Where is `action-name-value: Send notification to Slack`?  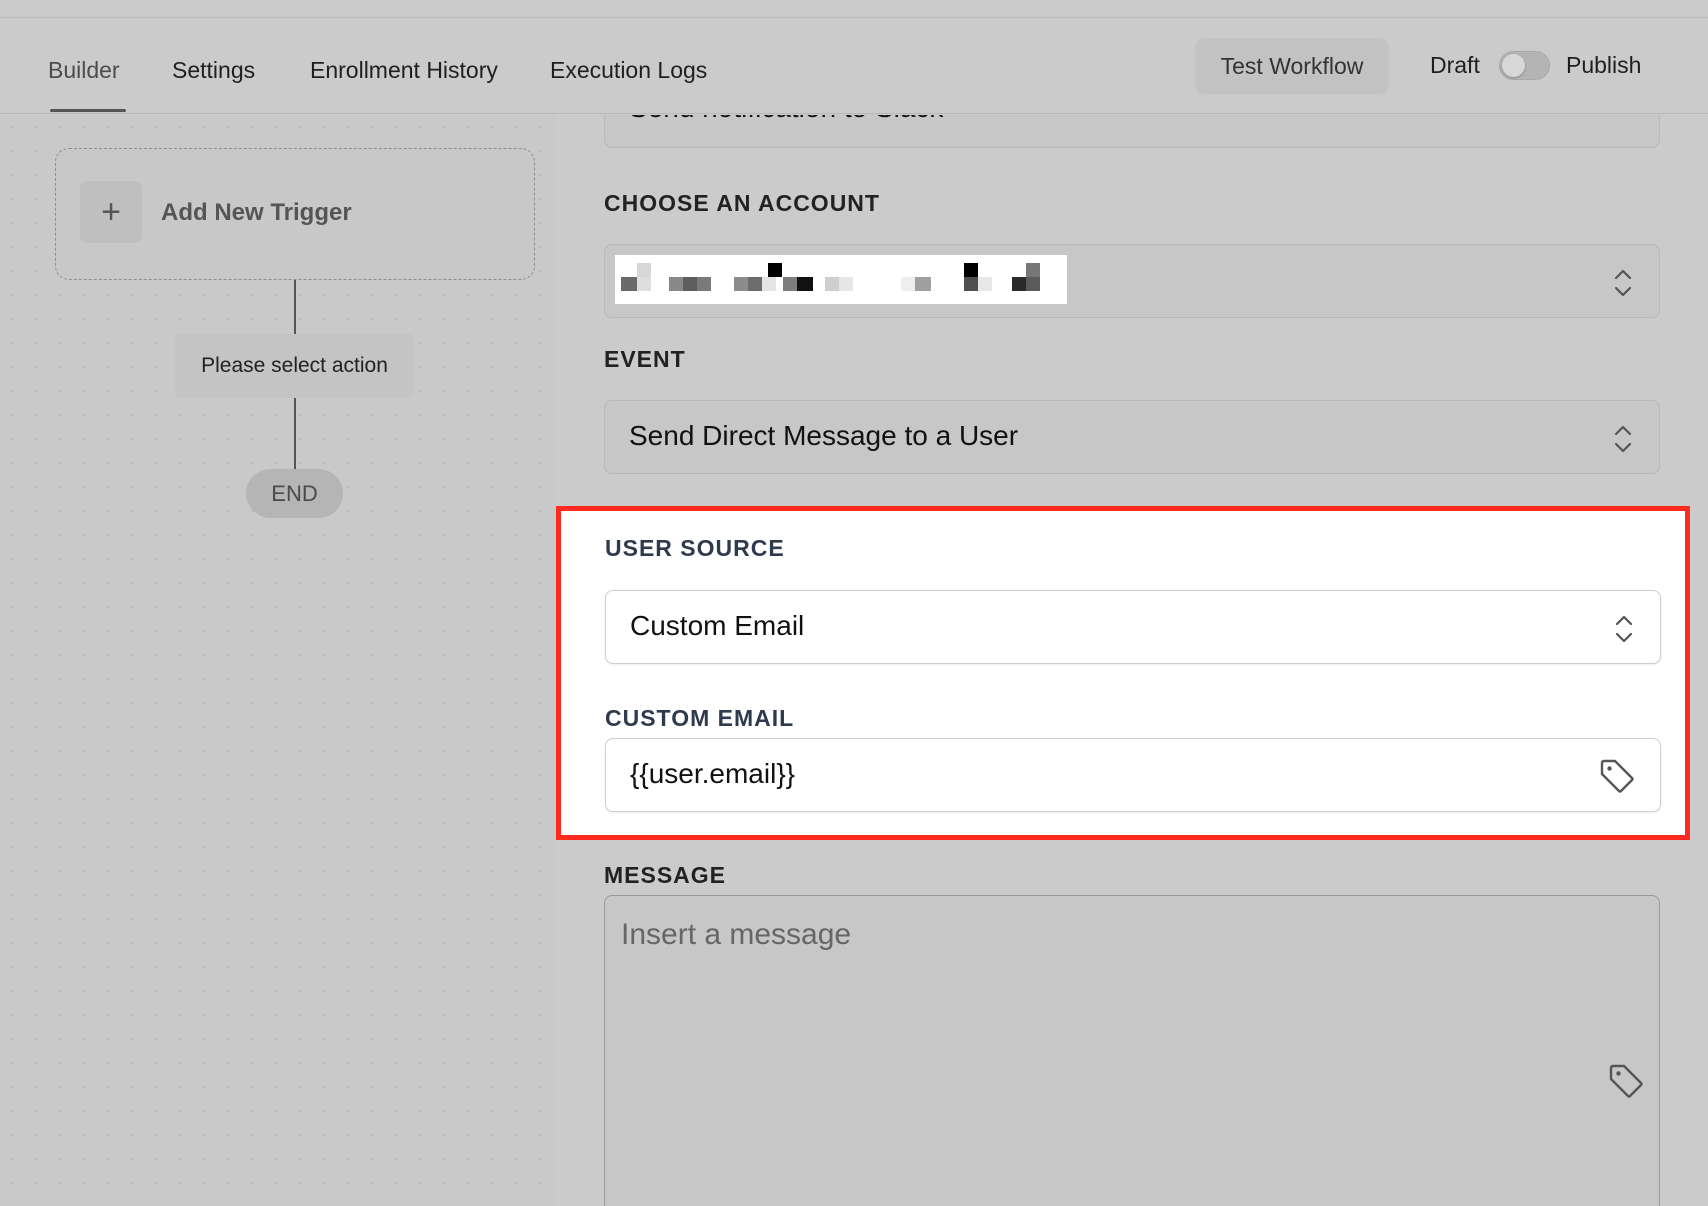
action-name-value: Send notification to Slack is located at coordinates (786, 119).